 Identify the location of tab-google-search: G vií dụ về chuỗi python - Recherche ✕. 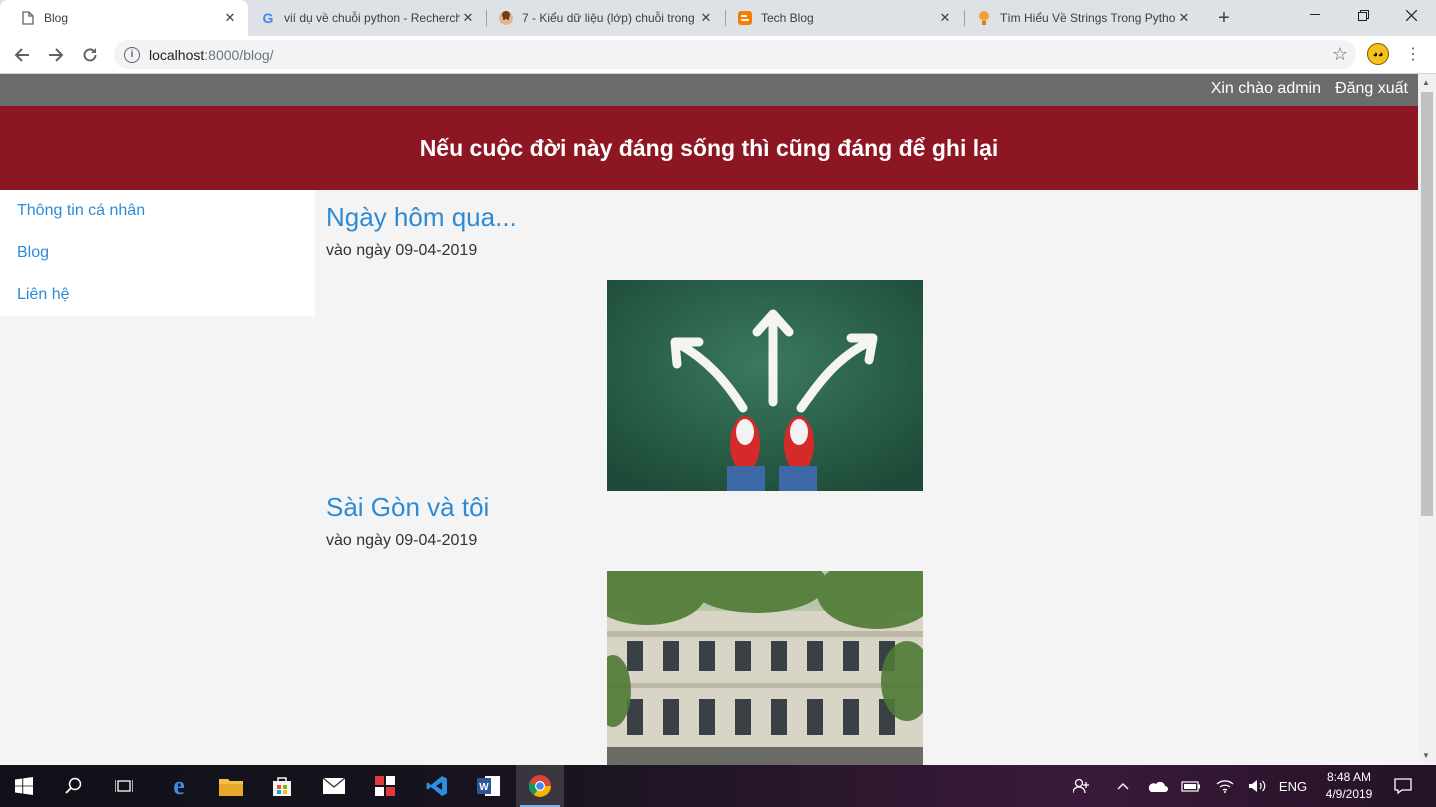
(363, 18).